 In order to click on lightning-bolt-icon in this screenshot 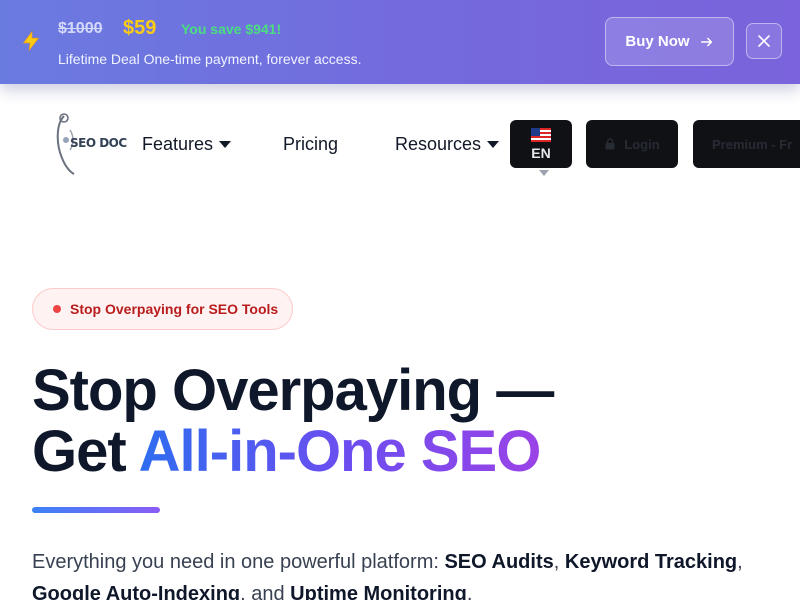, I will do `click(31, 41)`.